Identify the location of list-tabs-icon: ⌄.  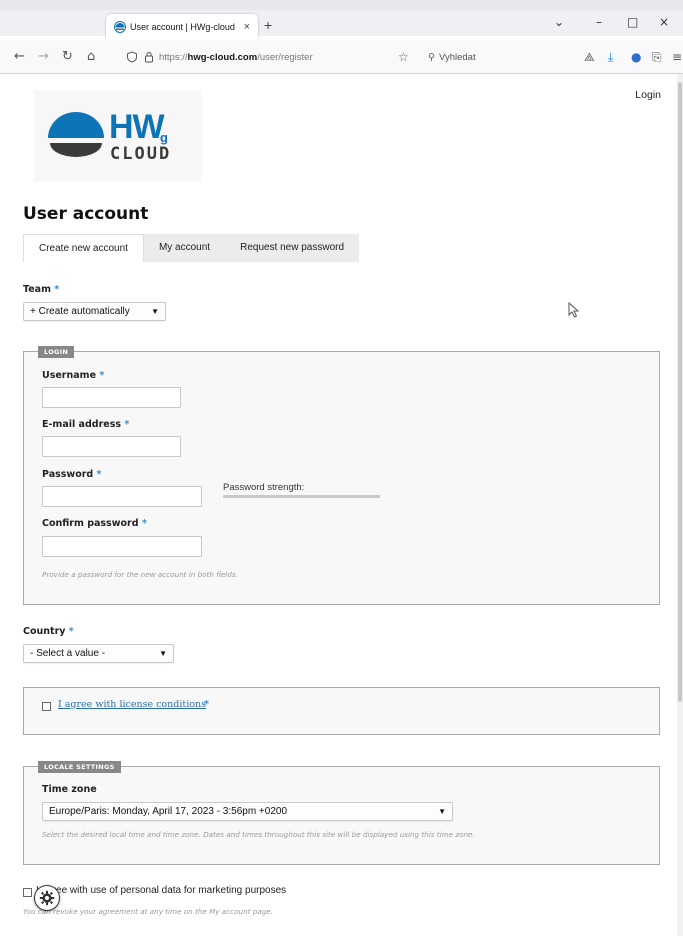
(559, 22).